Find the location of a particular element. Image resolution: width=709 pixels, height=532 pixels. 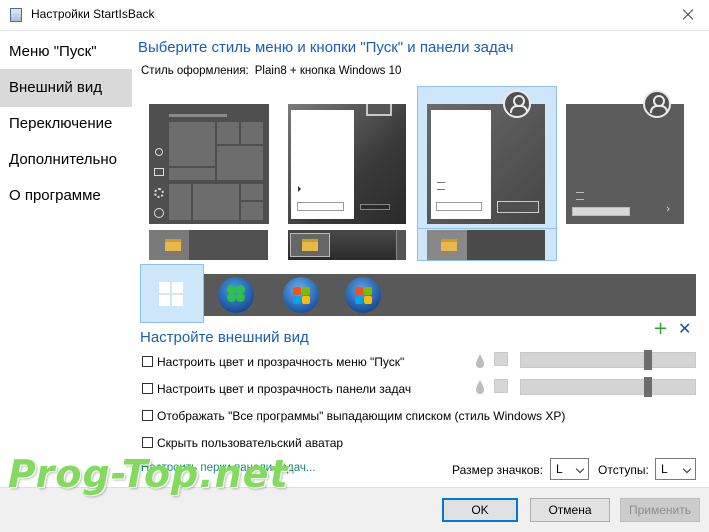

icon-size-label: Размер значков: is located at coordinates (498, 470).